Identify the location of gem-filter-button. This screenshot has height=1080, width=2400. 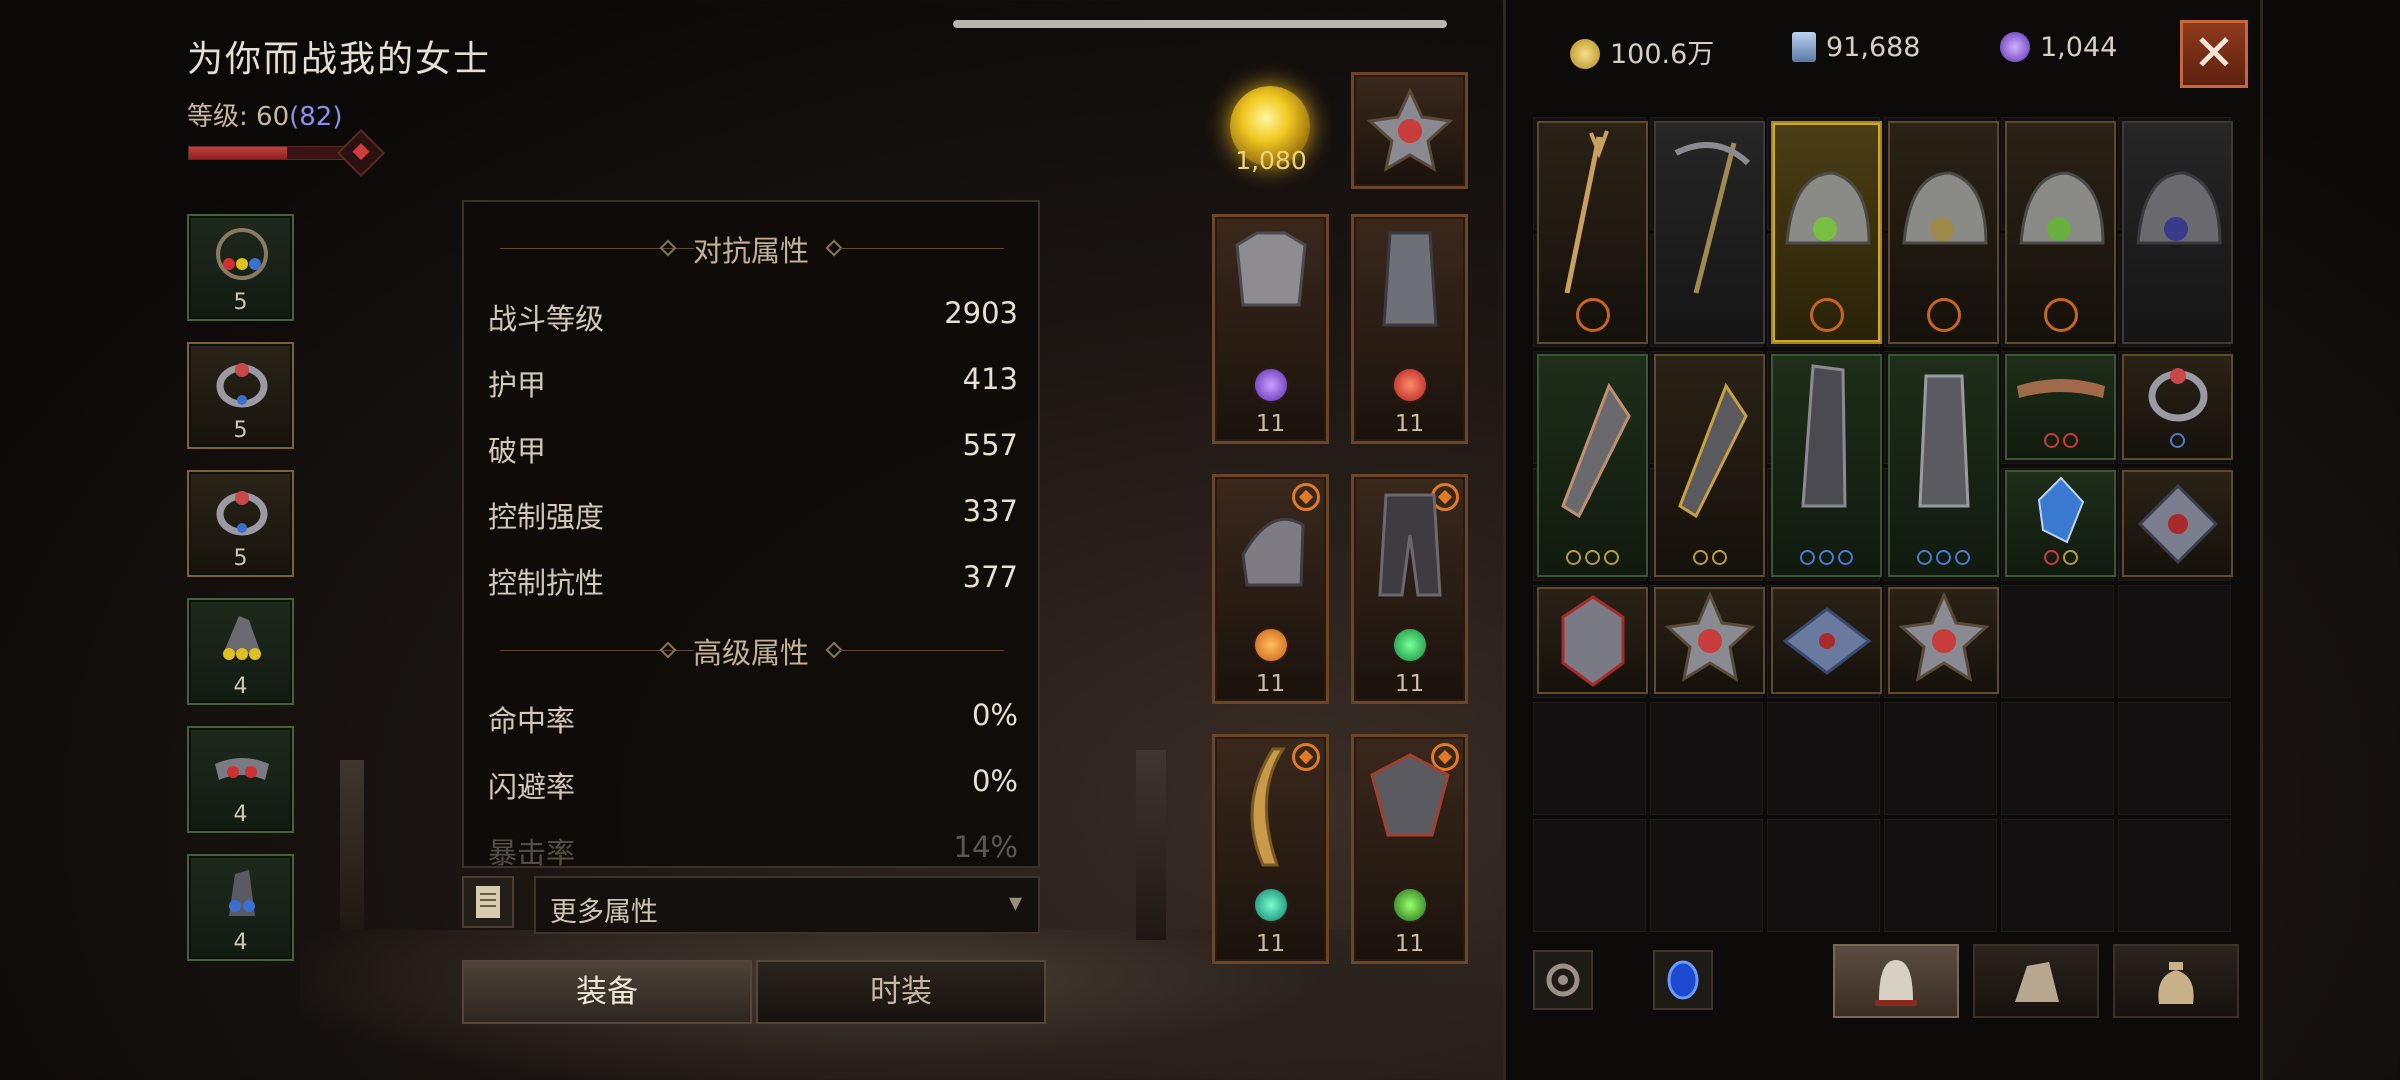
(1683, 980).